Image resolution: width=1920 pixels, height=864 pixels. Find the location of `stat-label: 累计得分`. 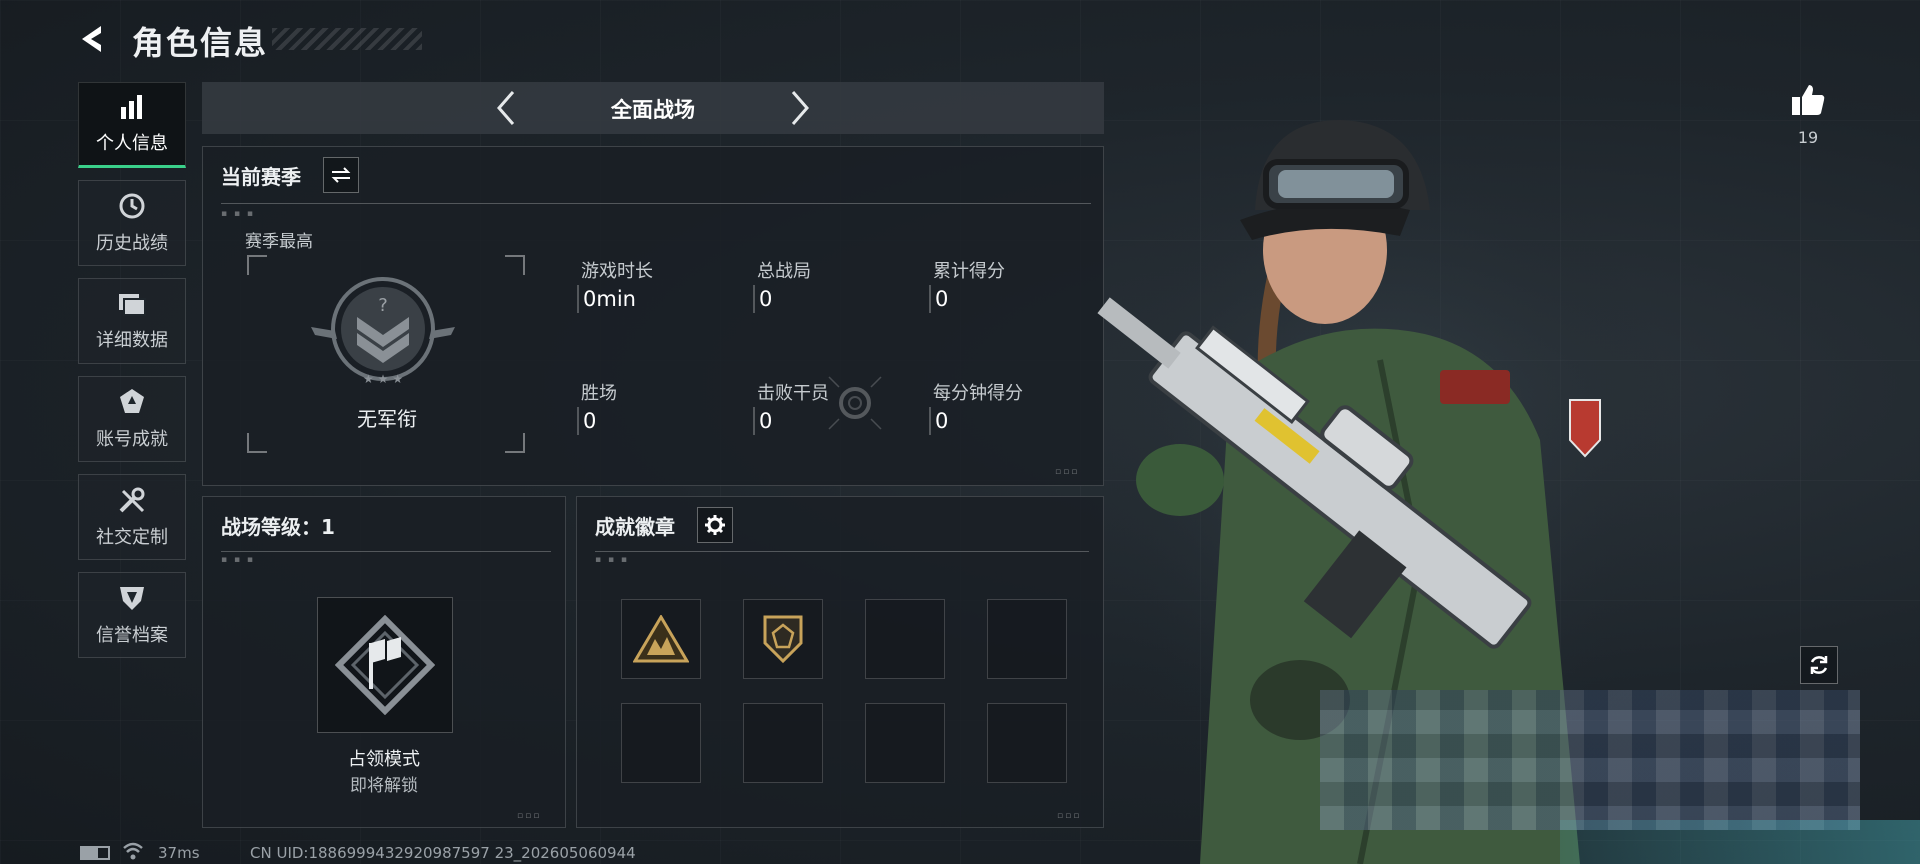

stat-label: 累计得分 is located at coordinates (969, 271).